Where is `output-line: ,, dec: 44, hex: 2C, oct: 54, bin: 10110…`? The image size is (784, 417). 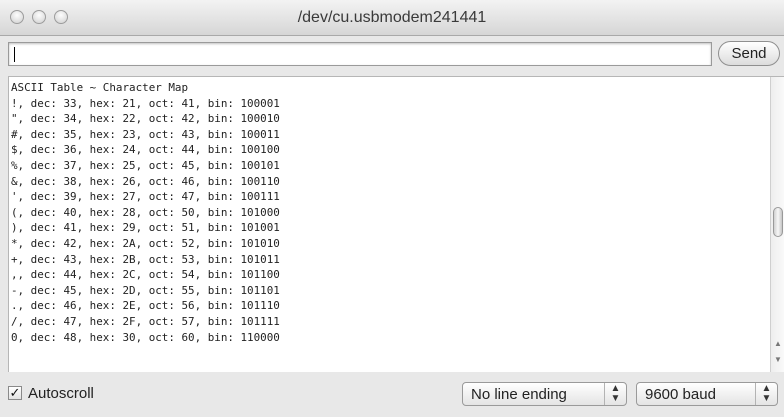 output-line: ,, dec: 44, hex: 2C, oct: 54, bin: 10110… is located at coordinates (145, 275).